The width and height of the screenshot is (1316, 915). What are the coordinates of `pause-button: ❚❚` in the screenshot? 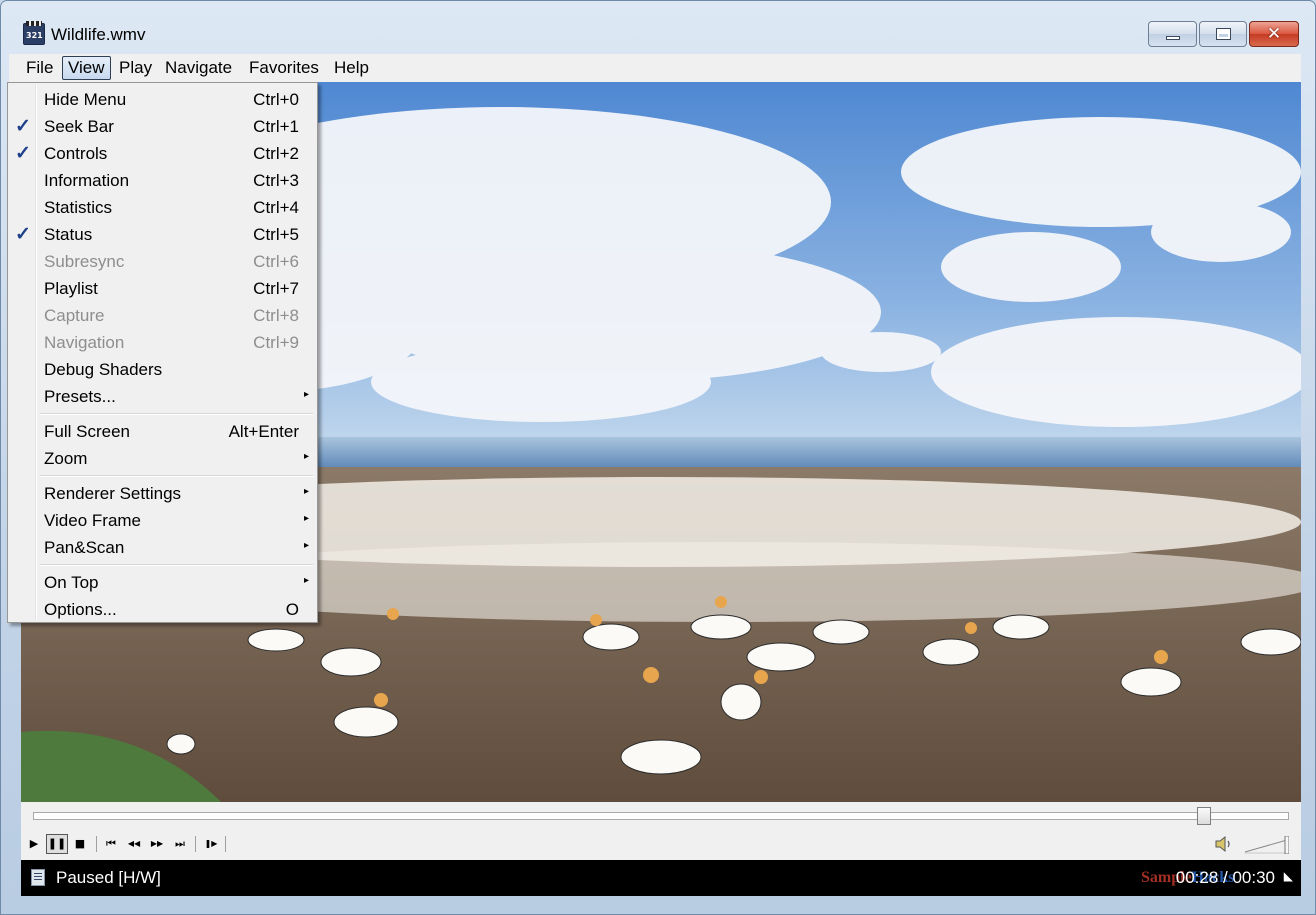 It's located at (57, 844).